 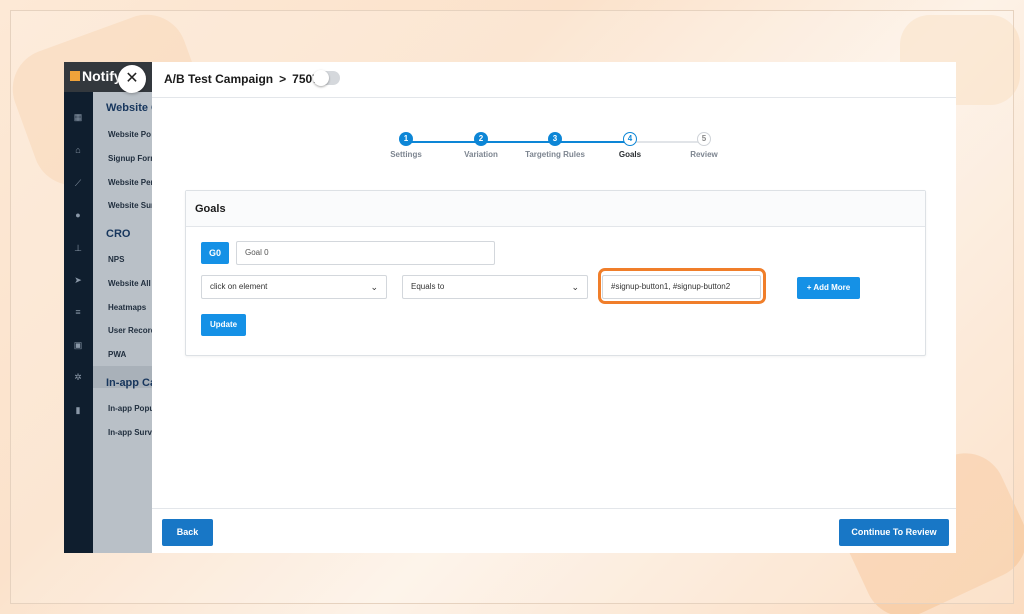 I want to click on toggle-knob, so click(x=321, y=78).